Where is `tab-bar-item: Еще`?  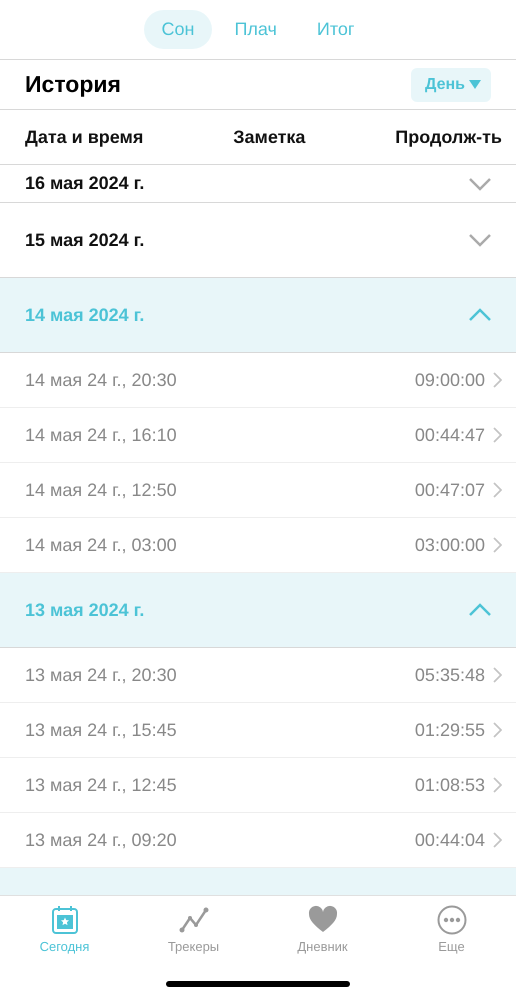
tab-bar-item: Еще is located at coordinates (451, 929).